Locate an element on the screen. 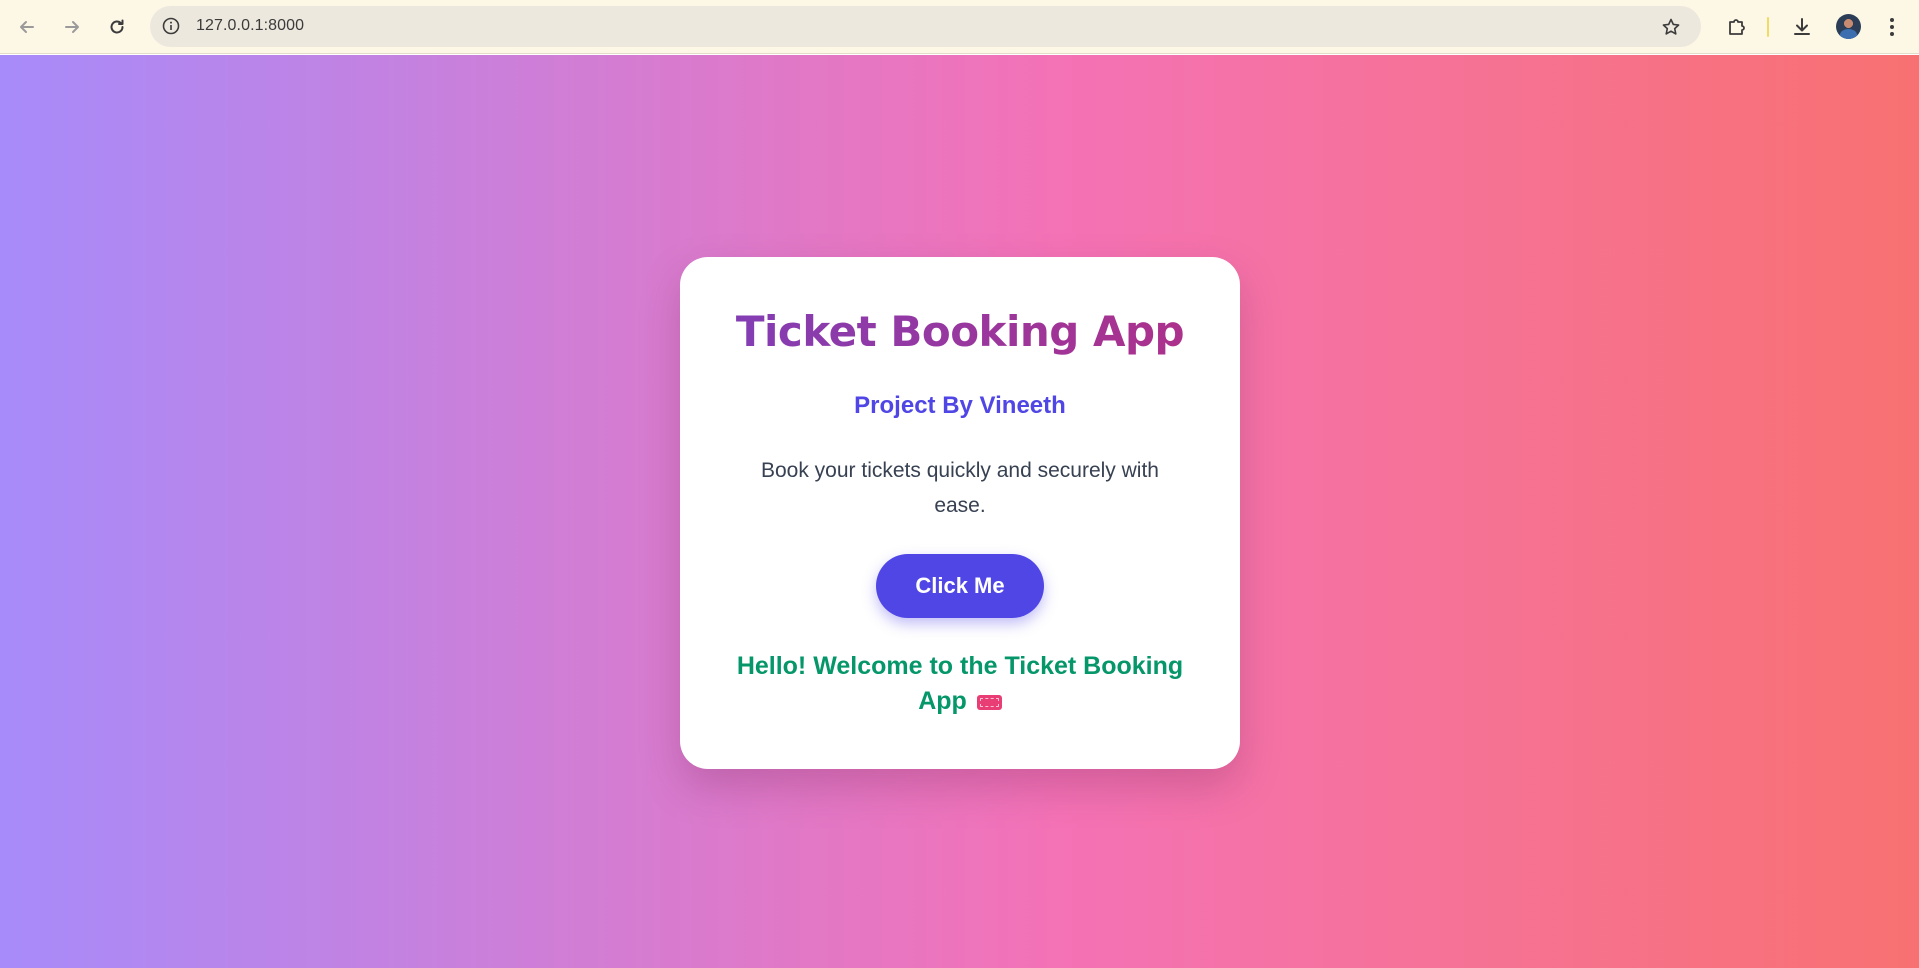 Image resolution: width=1919 pixels, height=968 pixels. puzzle-icon is located at coordinates (1737, 27).